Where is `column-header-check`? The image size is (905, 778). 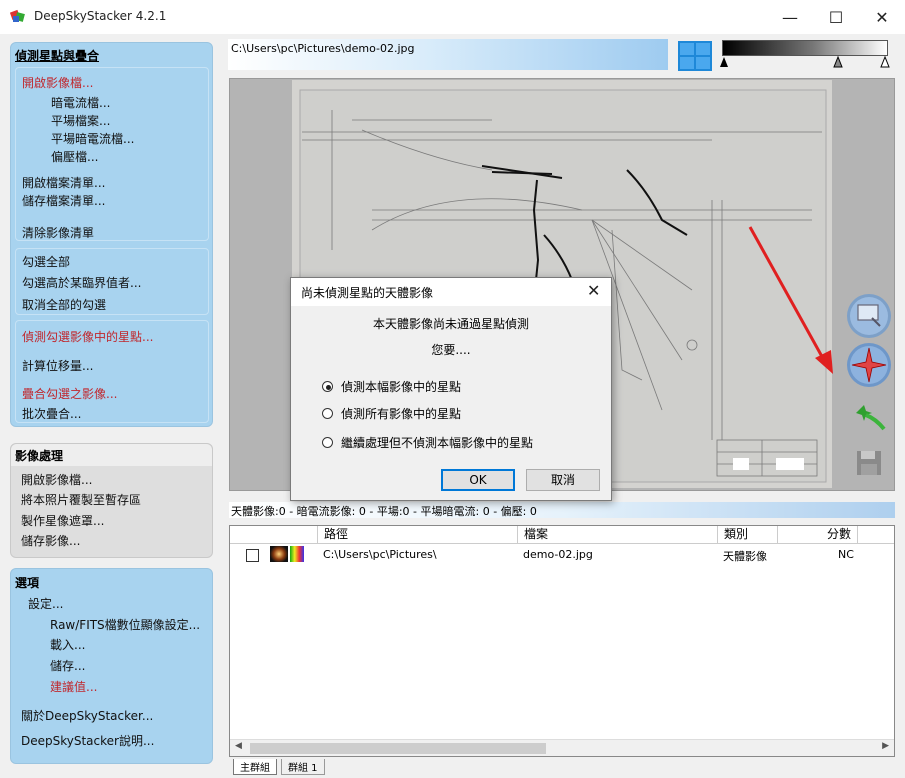
column-header-check is located at coordinates (274, 535).